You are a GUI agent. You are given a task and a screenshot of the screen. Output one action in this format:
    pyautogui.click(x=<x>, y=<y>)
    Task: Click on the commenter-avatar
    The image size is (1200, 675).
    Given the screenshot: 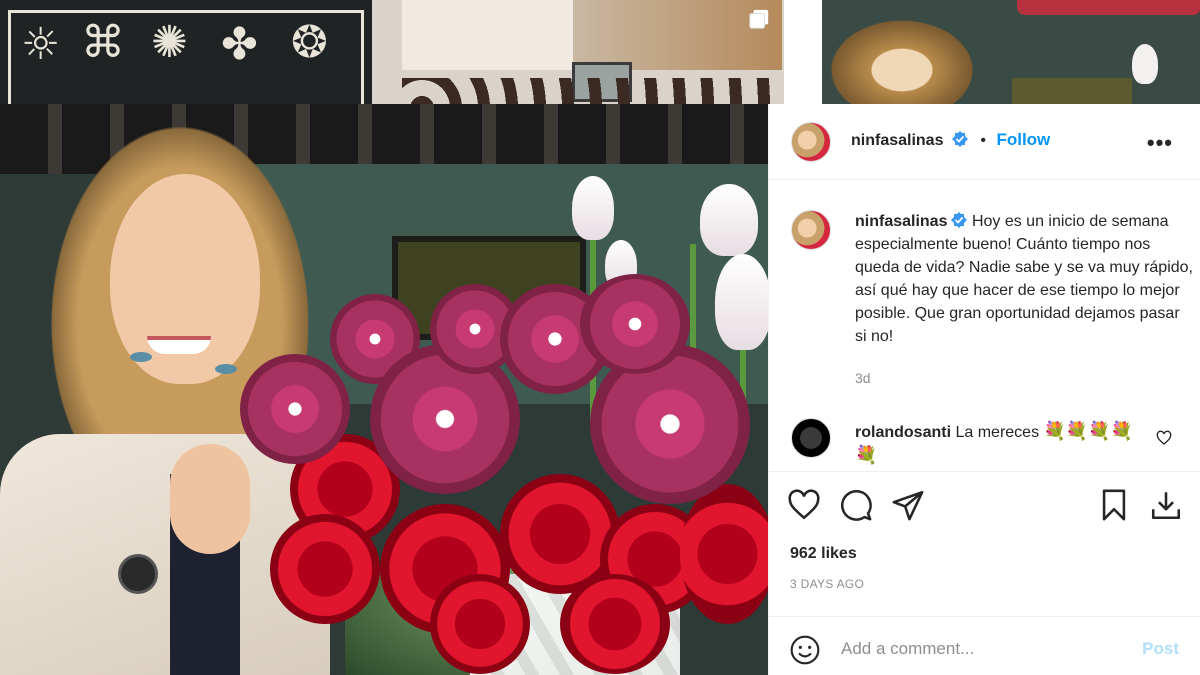 What is the action you would take?
    pyautogui.click(x=811, y=438)
    